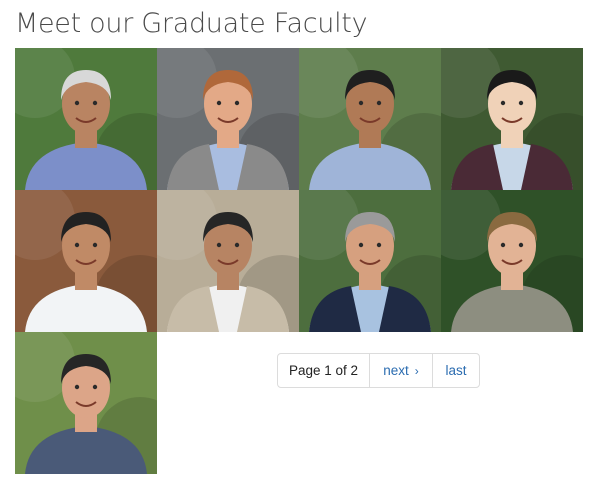  Describe the element at coordinates (456, 370) in the screenshot. I see `last-page-link: last` at that location.